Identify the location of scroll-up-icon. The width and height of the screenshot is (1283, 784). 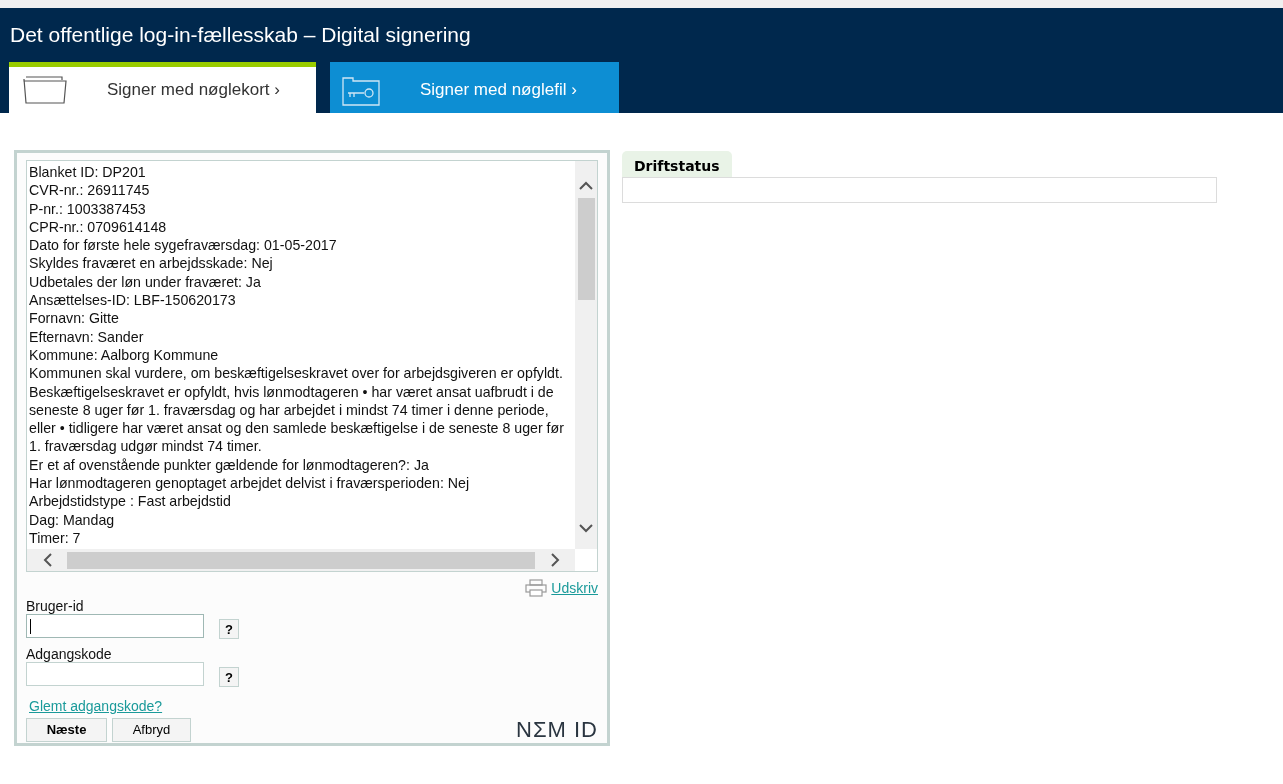
(586, 185).